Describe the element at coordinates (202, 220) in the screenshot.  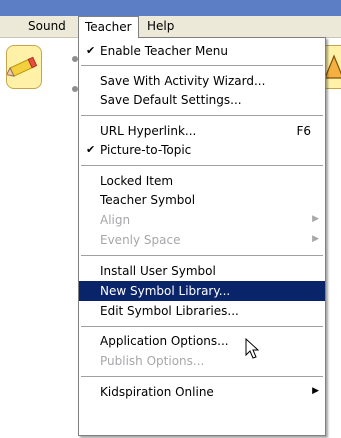
I see `menu-item-align: Align ▶` at that location.